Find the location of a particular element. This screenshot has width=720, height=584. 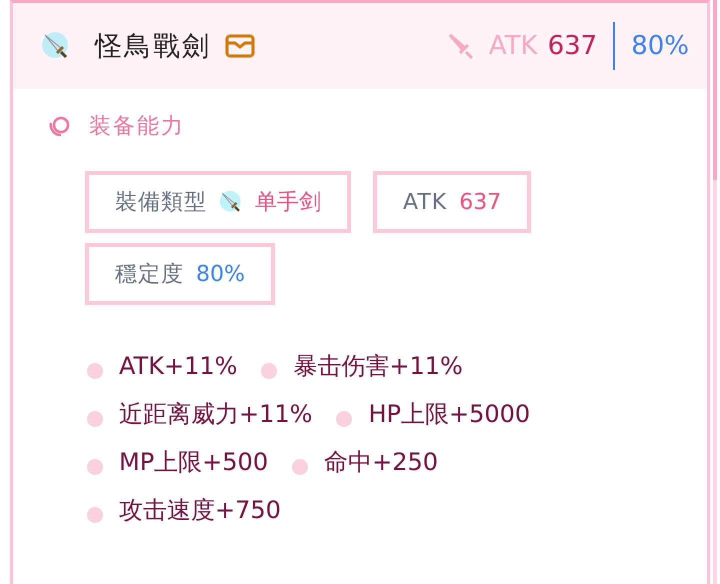

stat-bonus: HP上限+5000 is located at coordinates (449, 414).